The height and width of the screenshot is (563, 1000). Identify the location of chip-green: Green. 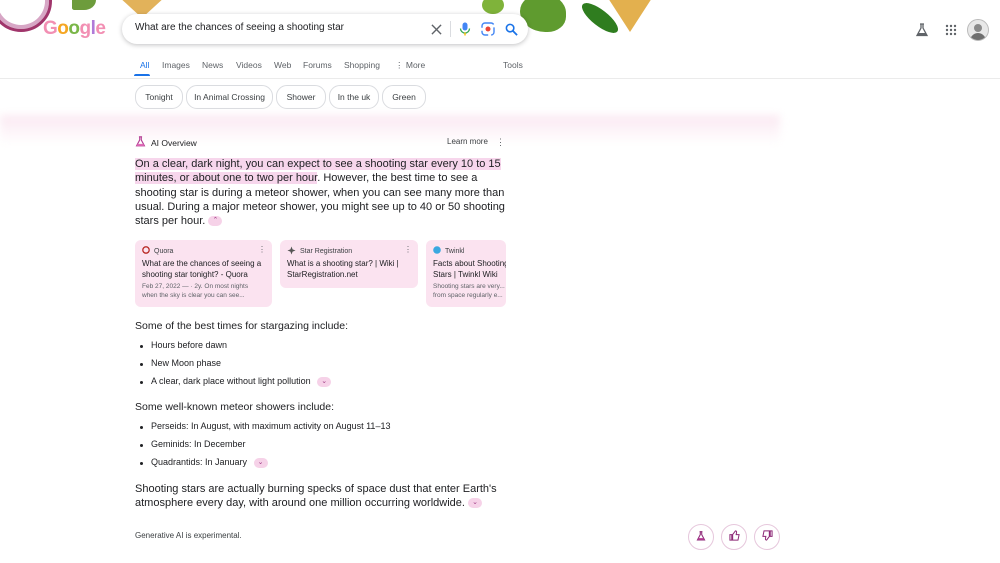
(404, 97).